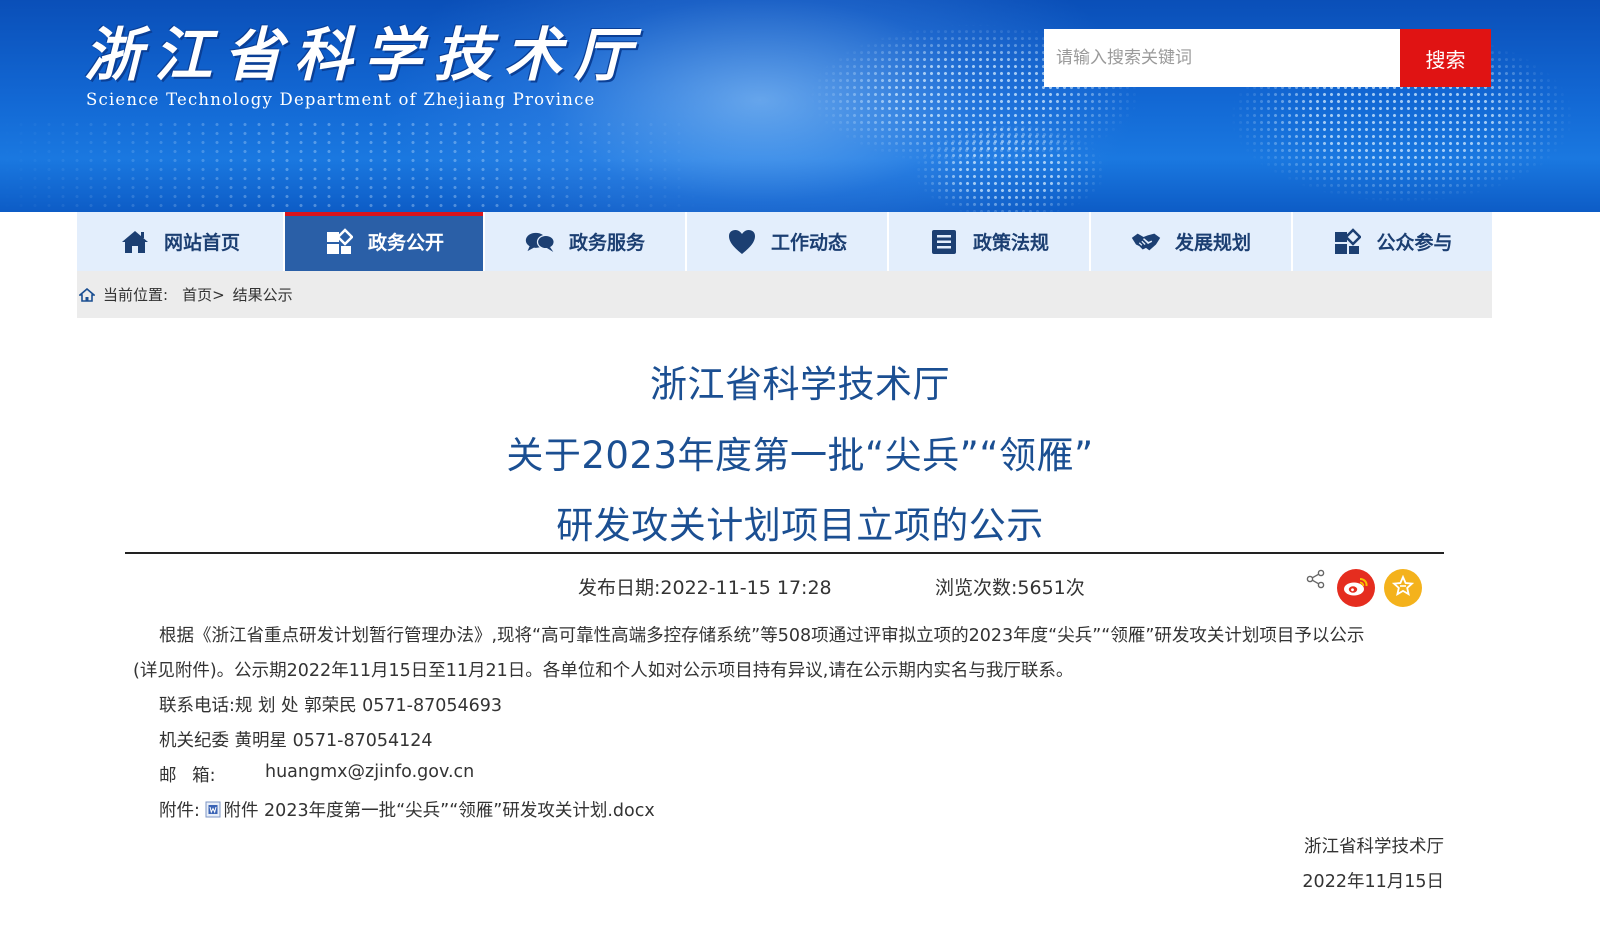  I want to click on location-home-icon, so click(88, 295).